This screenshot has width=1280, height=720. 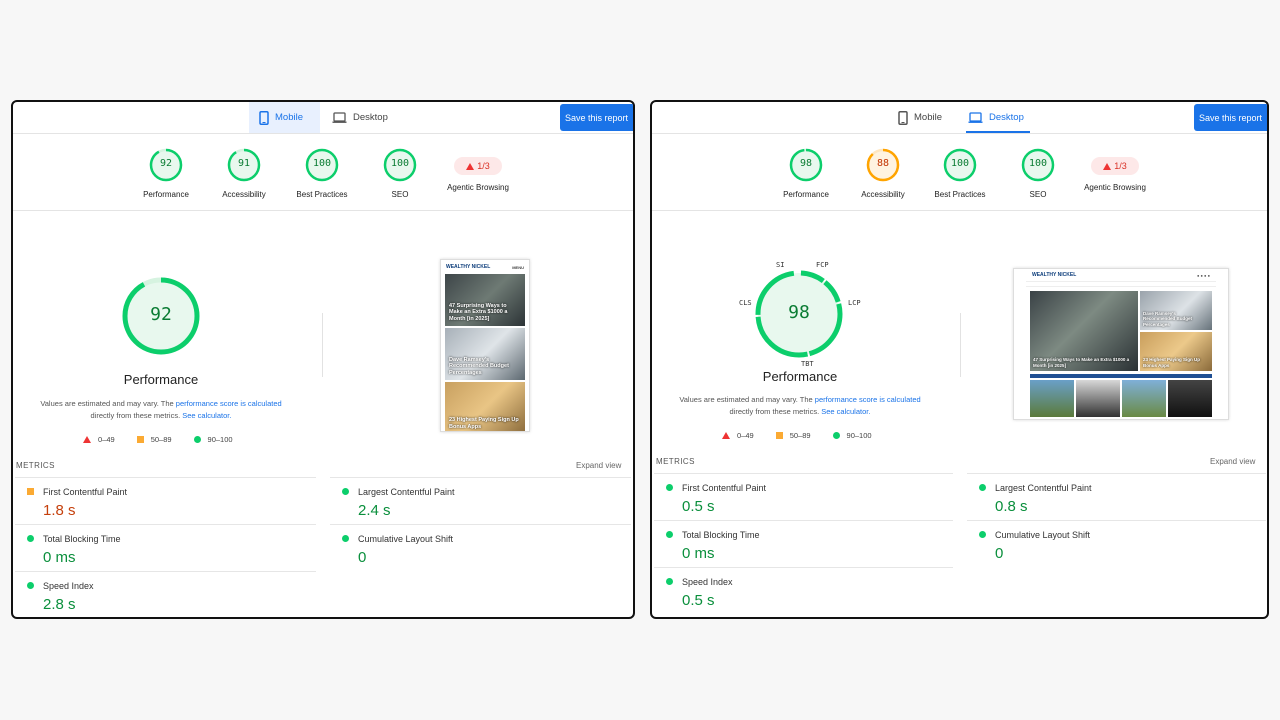 What do you see at coordinates (745, 435) in the screenshot?
I see `legend-poor-label: 0–49` at bounding box center [745, 435].